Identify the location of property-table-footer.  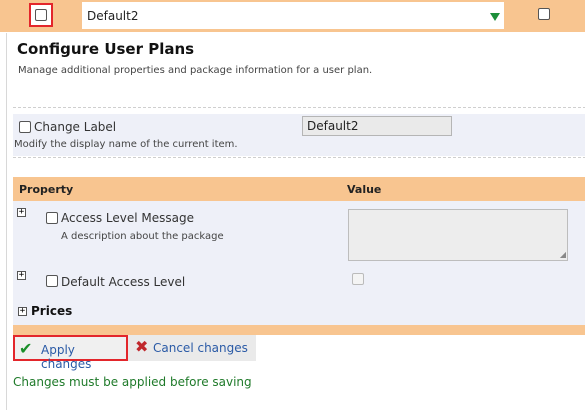
(299, 330).